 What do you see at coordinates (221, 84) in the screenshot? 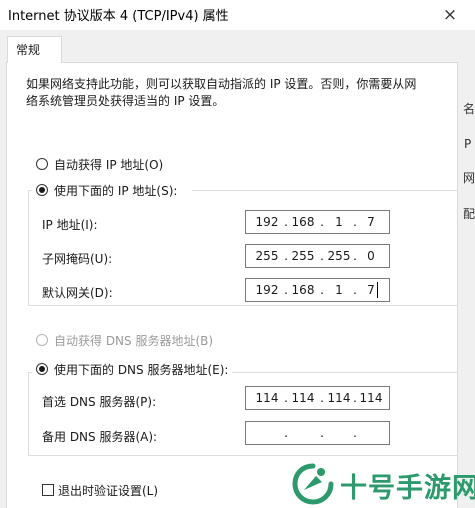
I see `description-line-1: 如果网络支持此功能，则可以获取自动指派的 IP 设置。否则，你需要从网` at bounding box center [221, 84].